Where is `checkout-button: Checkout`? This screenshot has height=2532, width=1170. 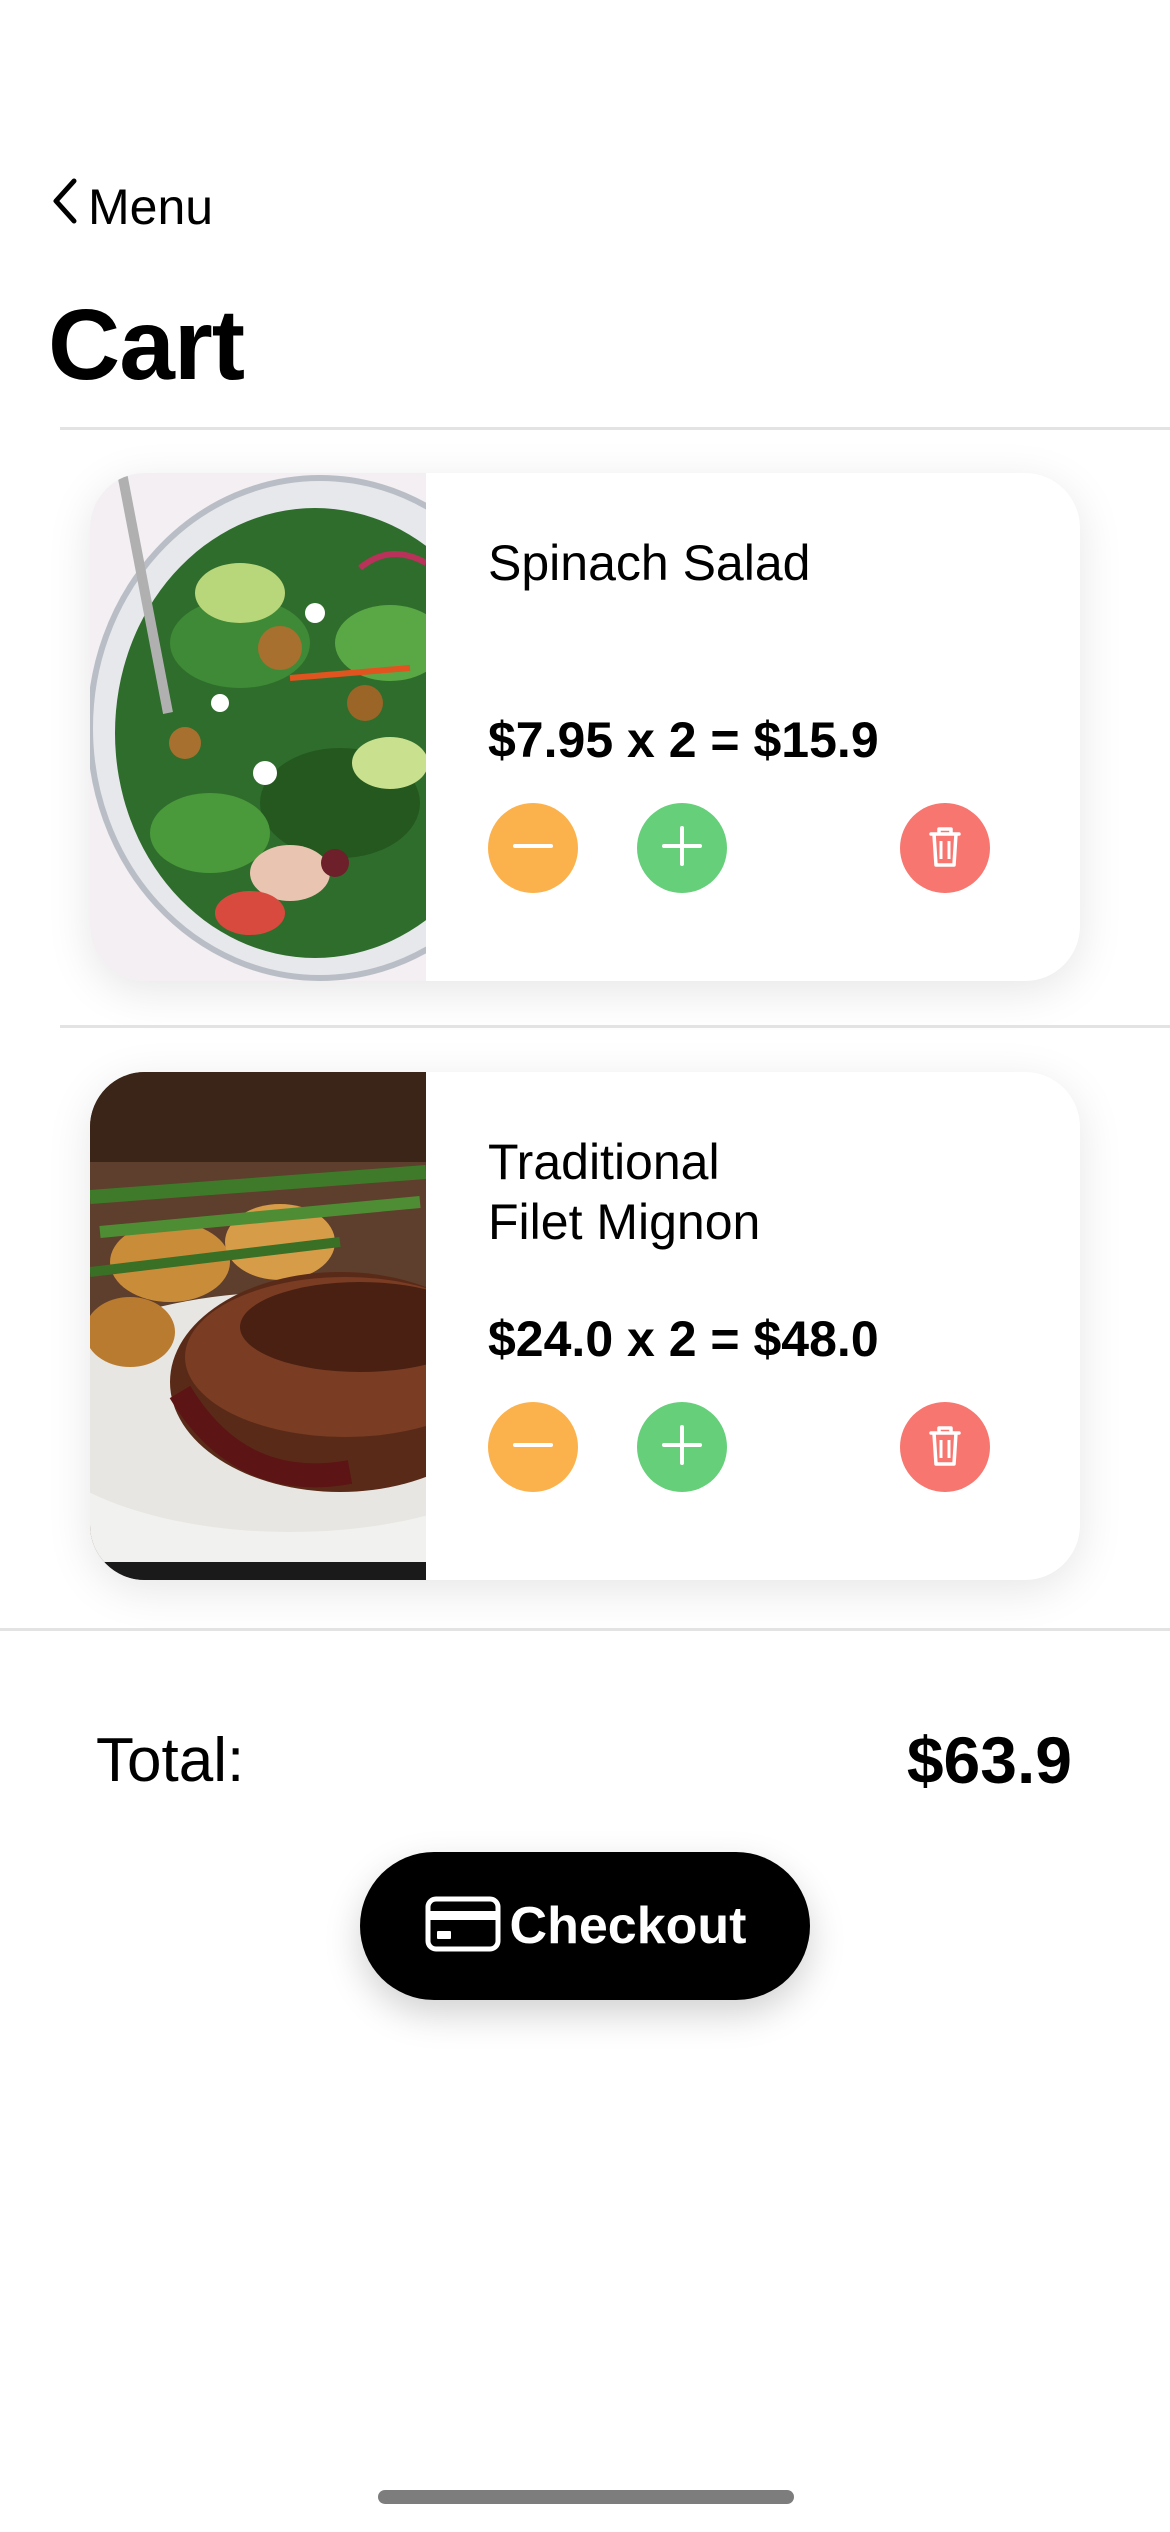
checkout-button: Checkout is located at coordinates (585, 1926).